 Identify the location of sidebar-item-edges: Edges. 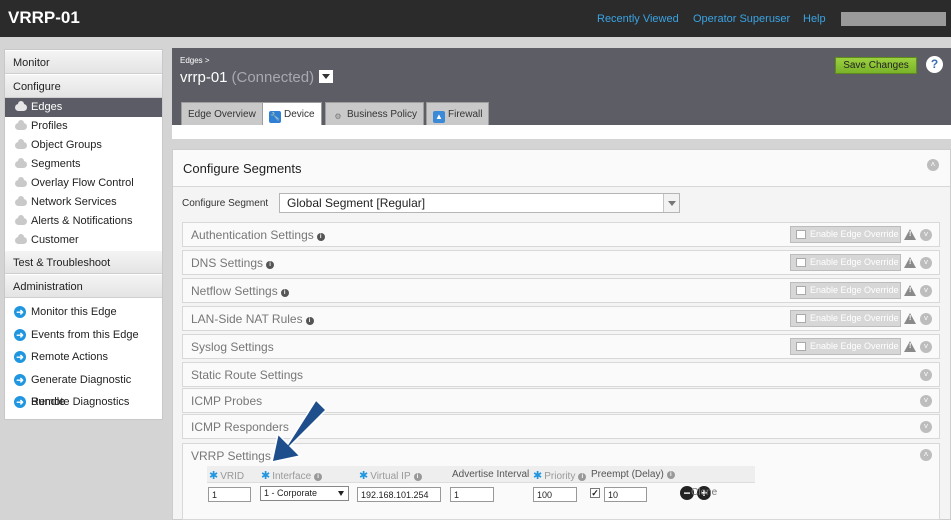
(83, 107).